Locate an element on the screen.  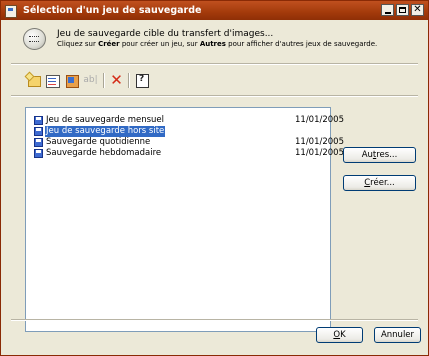
title-bar: Sélection d'un jeu de sauvegarde ✕ is located at coordinates (214, 10).